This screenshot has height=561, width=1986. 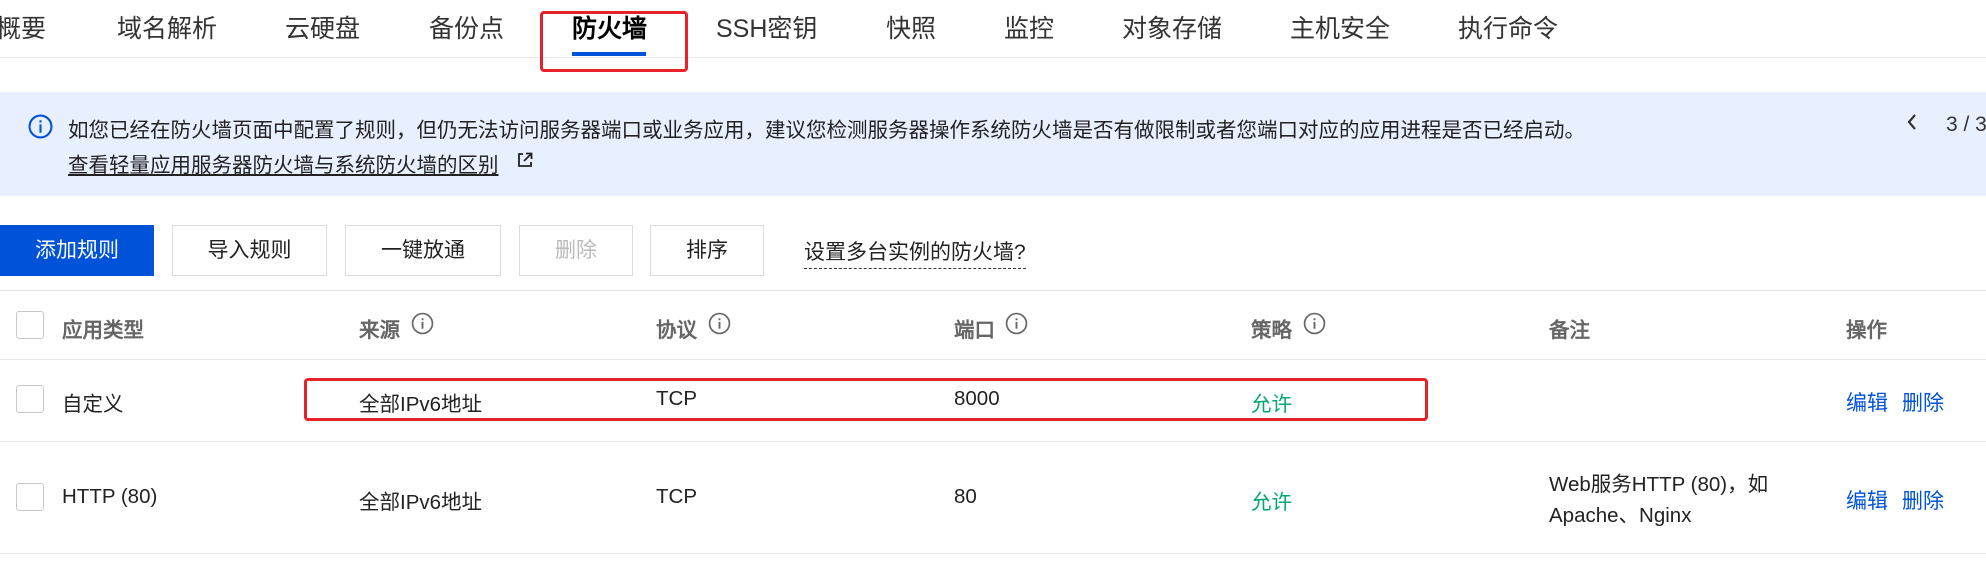 I want to click on tab-firewall: 防火墙, so click(x=609, y=29).